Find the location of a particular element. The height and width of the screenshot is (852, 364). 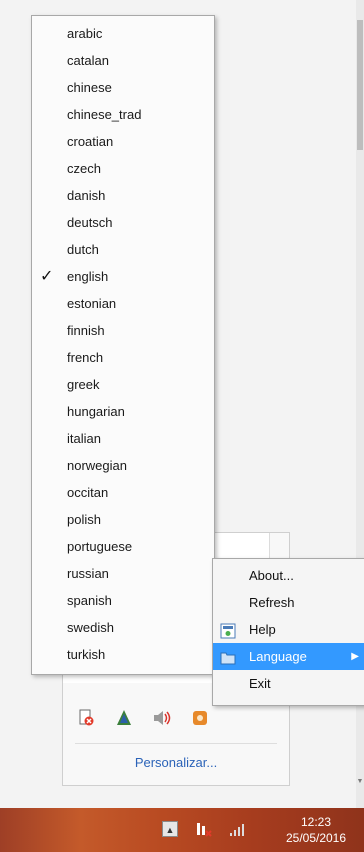

language-item-label: czech is located at coordinates (84, 168).